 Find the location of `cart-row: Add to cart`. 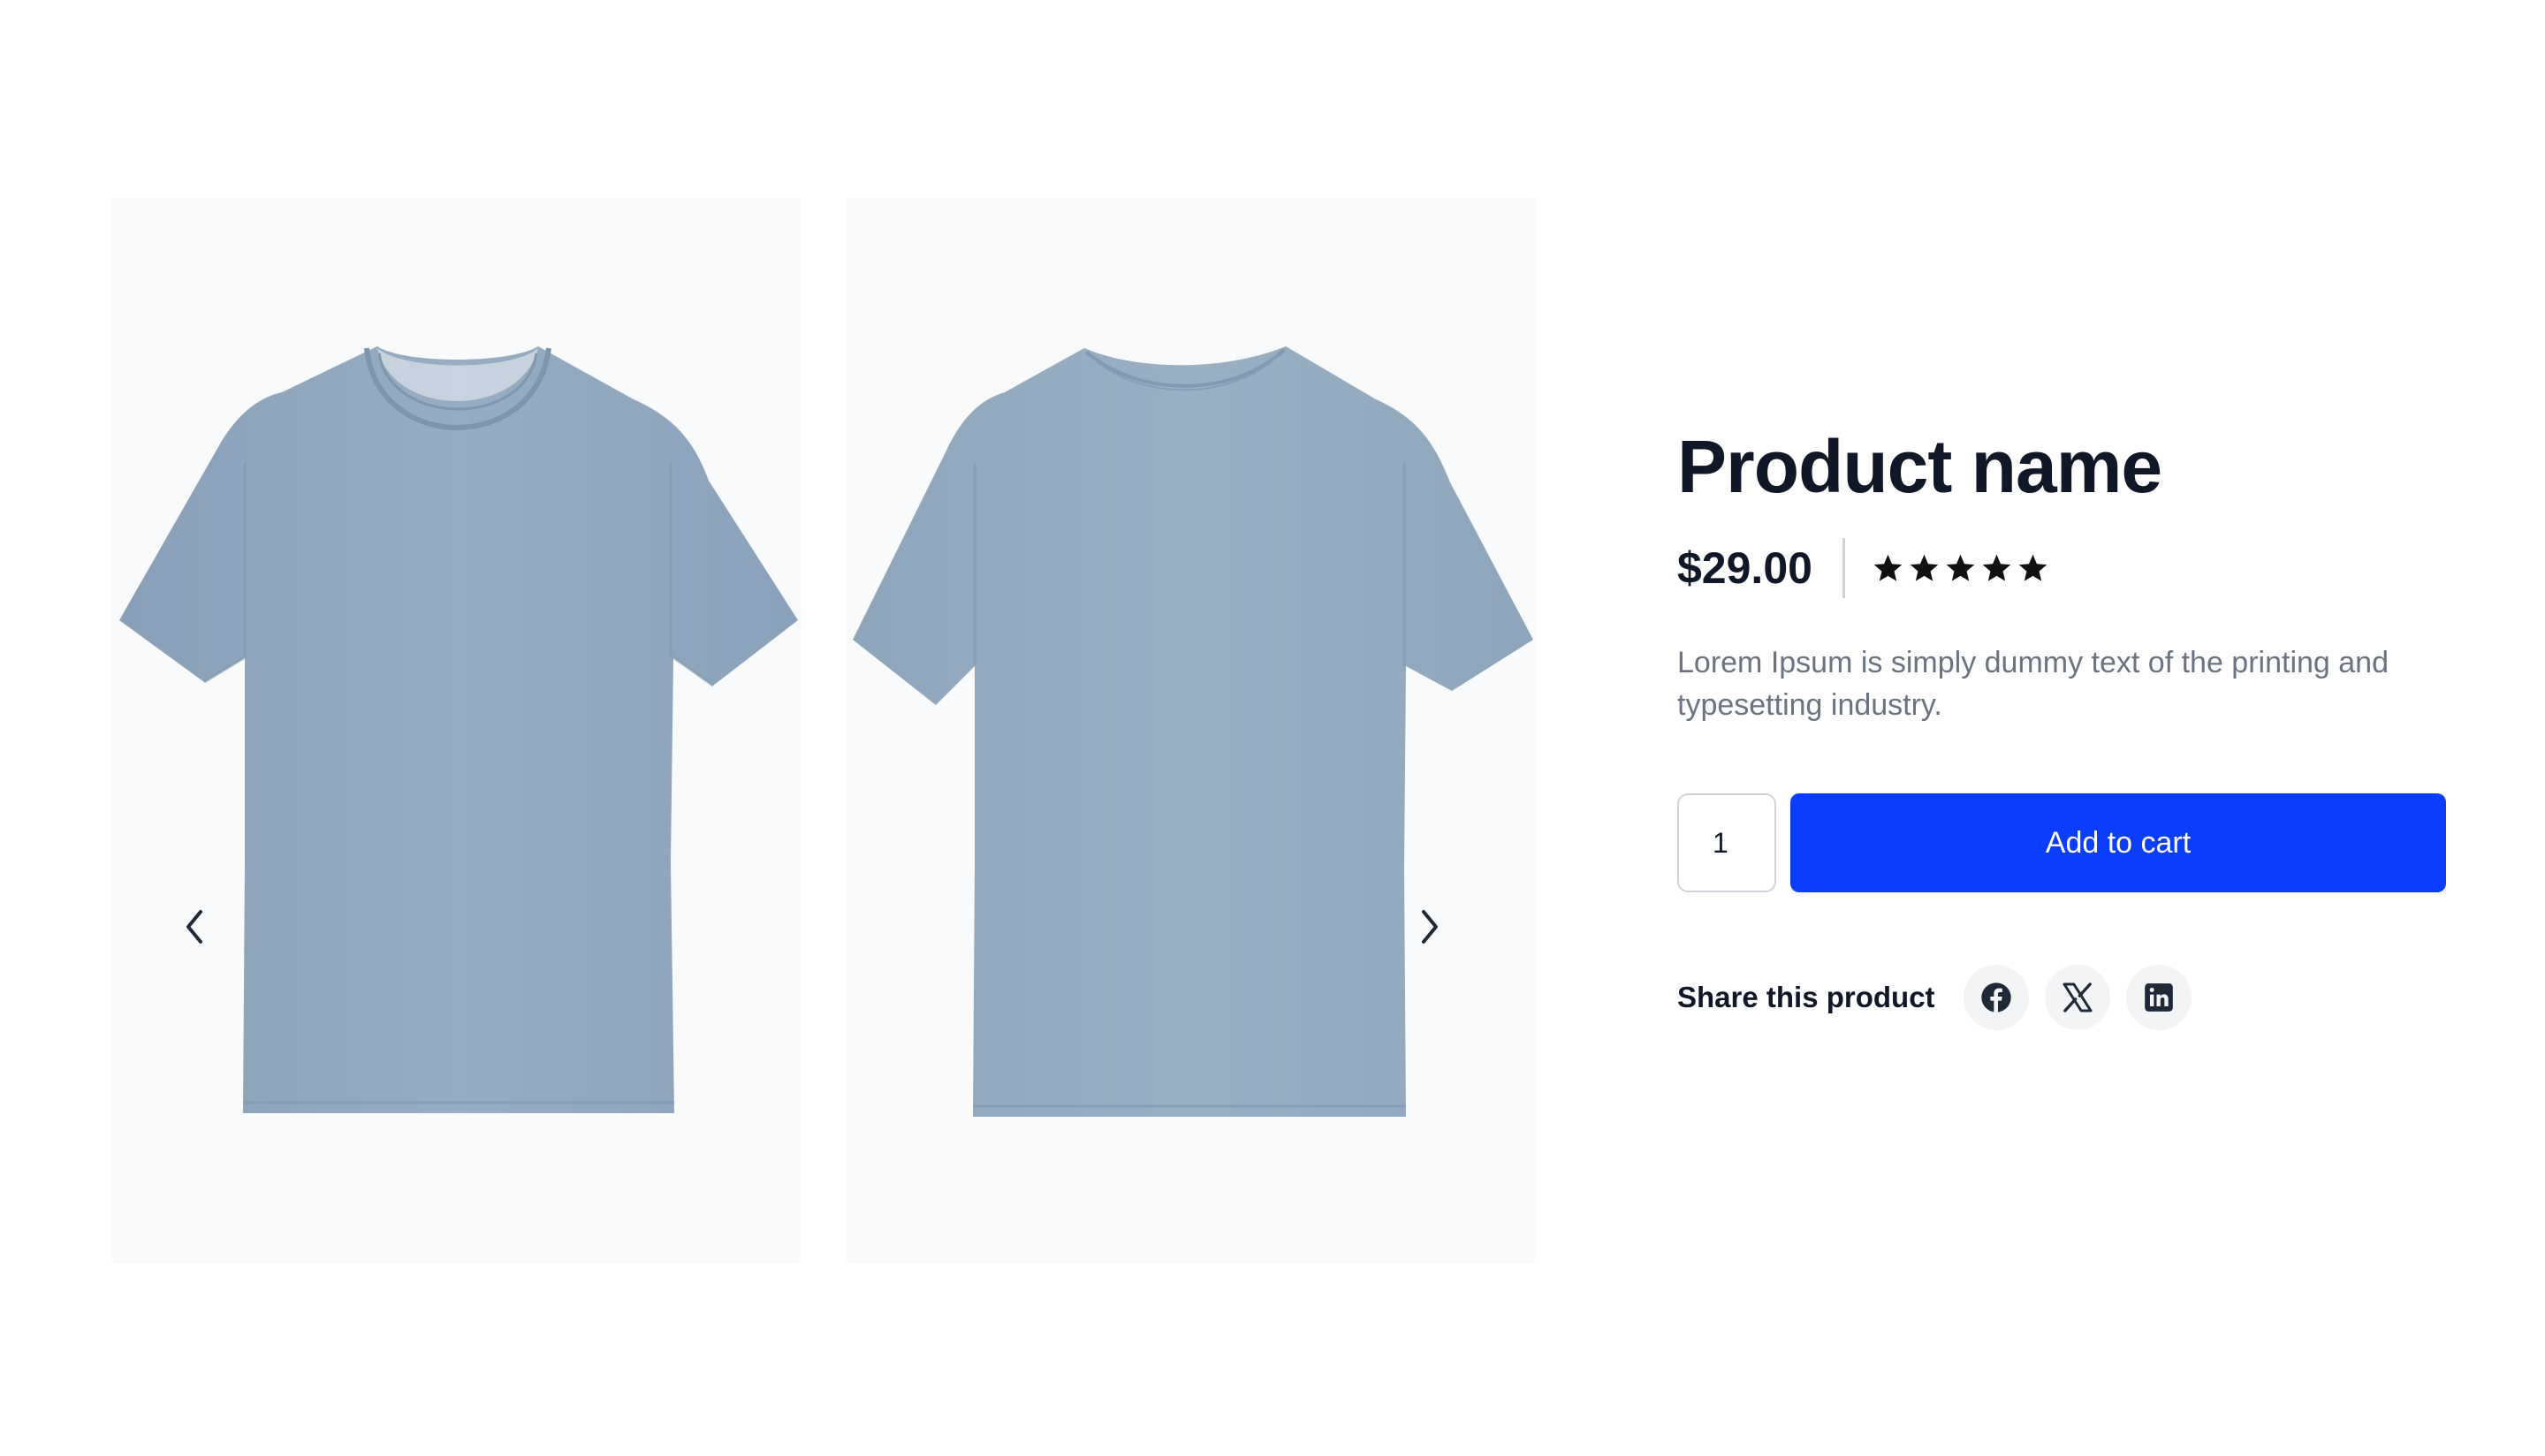

cart-row: Add to cart is located at coordinates (2061, 842).